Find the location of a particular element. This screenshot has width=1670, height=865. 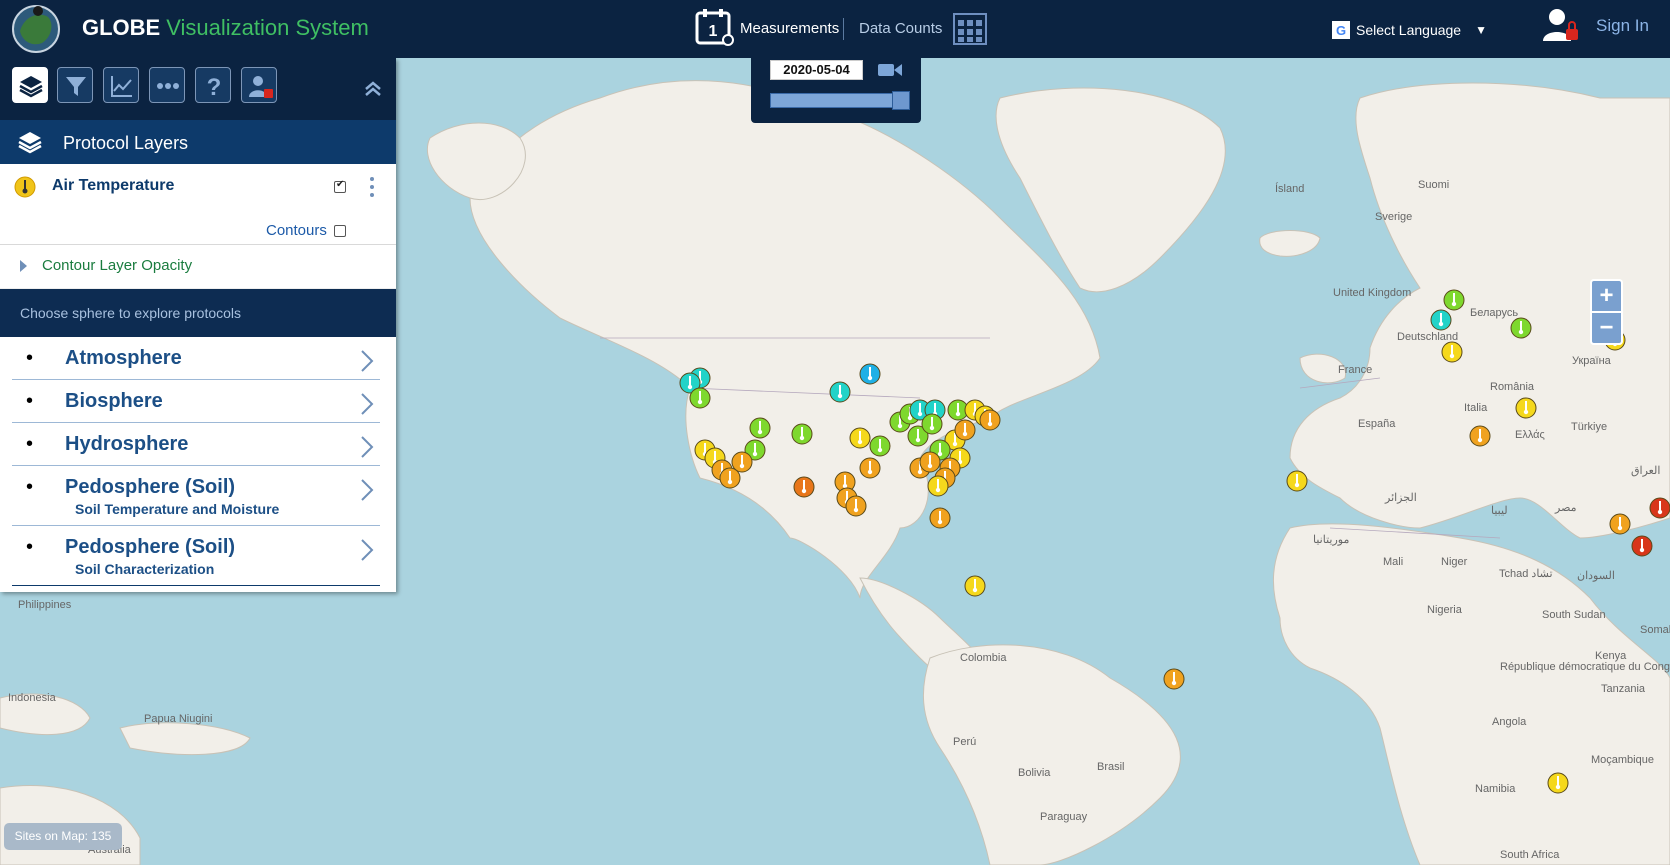

help-button: ? is located at coordinates (213, 85).